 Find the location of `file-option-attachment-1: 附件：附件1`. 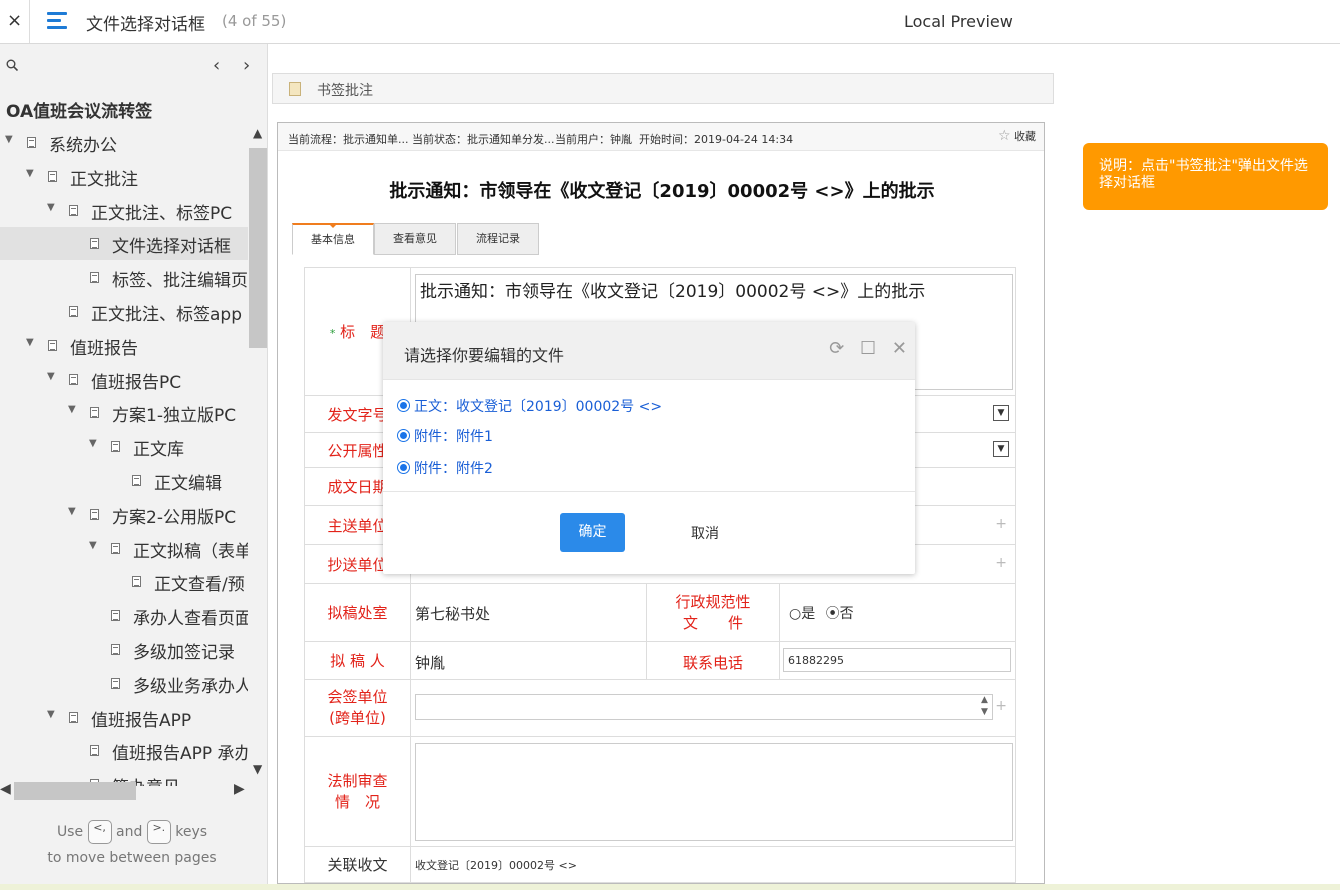

file-option-attachment-1: 附件：附件1 is located at coordinates (445, 436).